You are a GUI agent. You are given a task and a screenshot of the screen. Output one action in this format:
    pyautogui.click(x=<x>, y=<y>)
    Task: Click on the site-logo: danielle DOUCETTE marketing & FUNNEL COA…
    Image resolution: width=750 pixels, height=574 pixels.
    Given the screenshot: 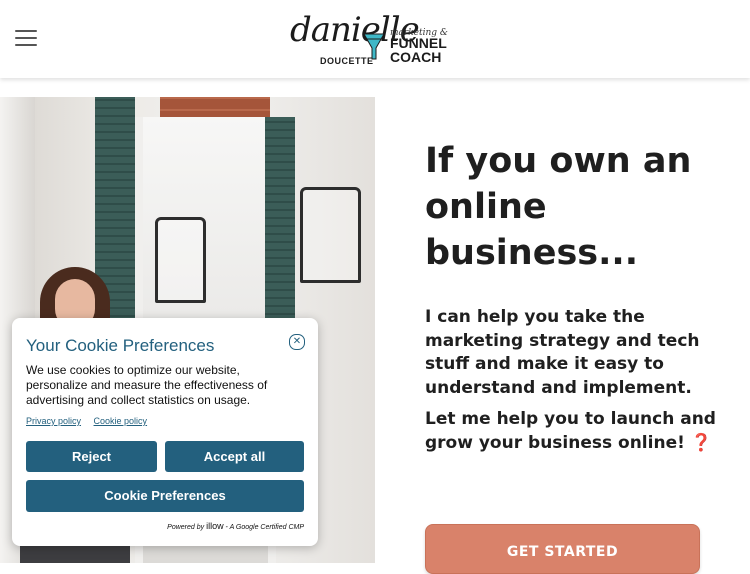 What is the action you would take?
    pyautogui.click(x=370, y=38)
    